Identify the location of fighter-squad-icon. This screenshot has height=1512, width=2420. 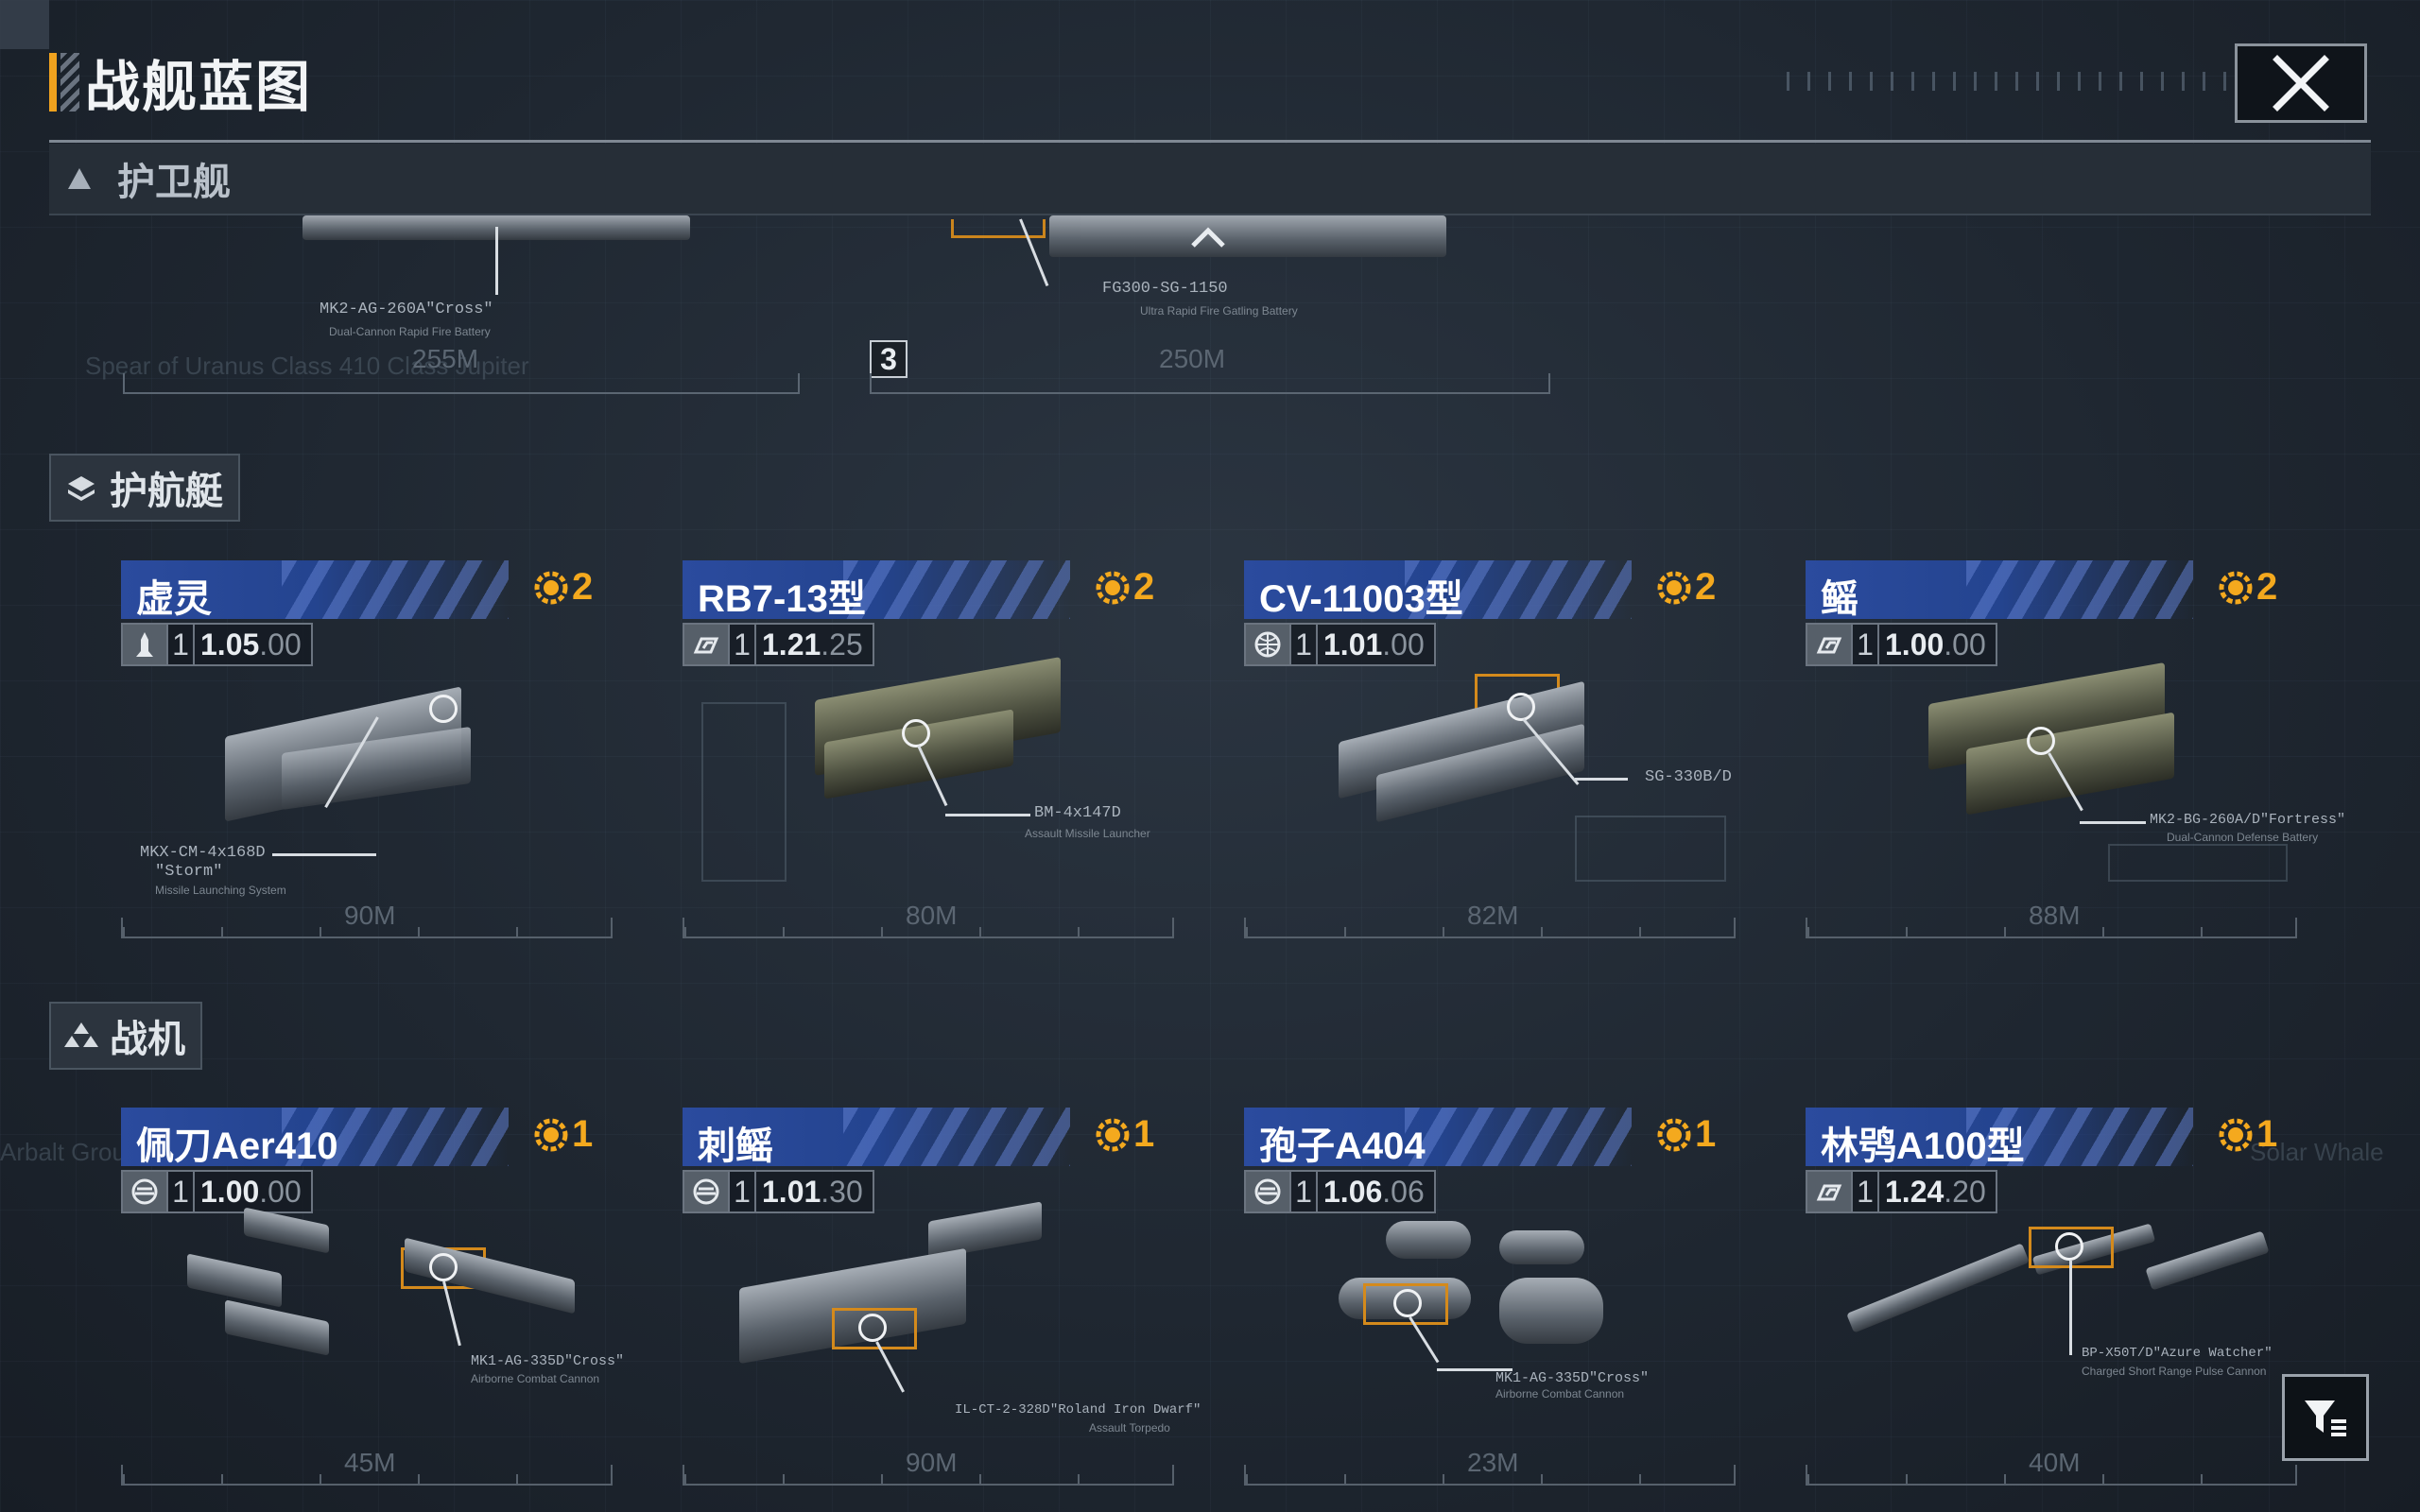
(81, 1034).